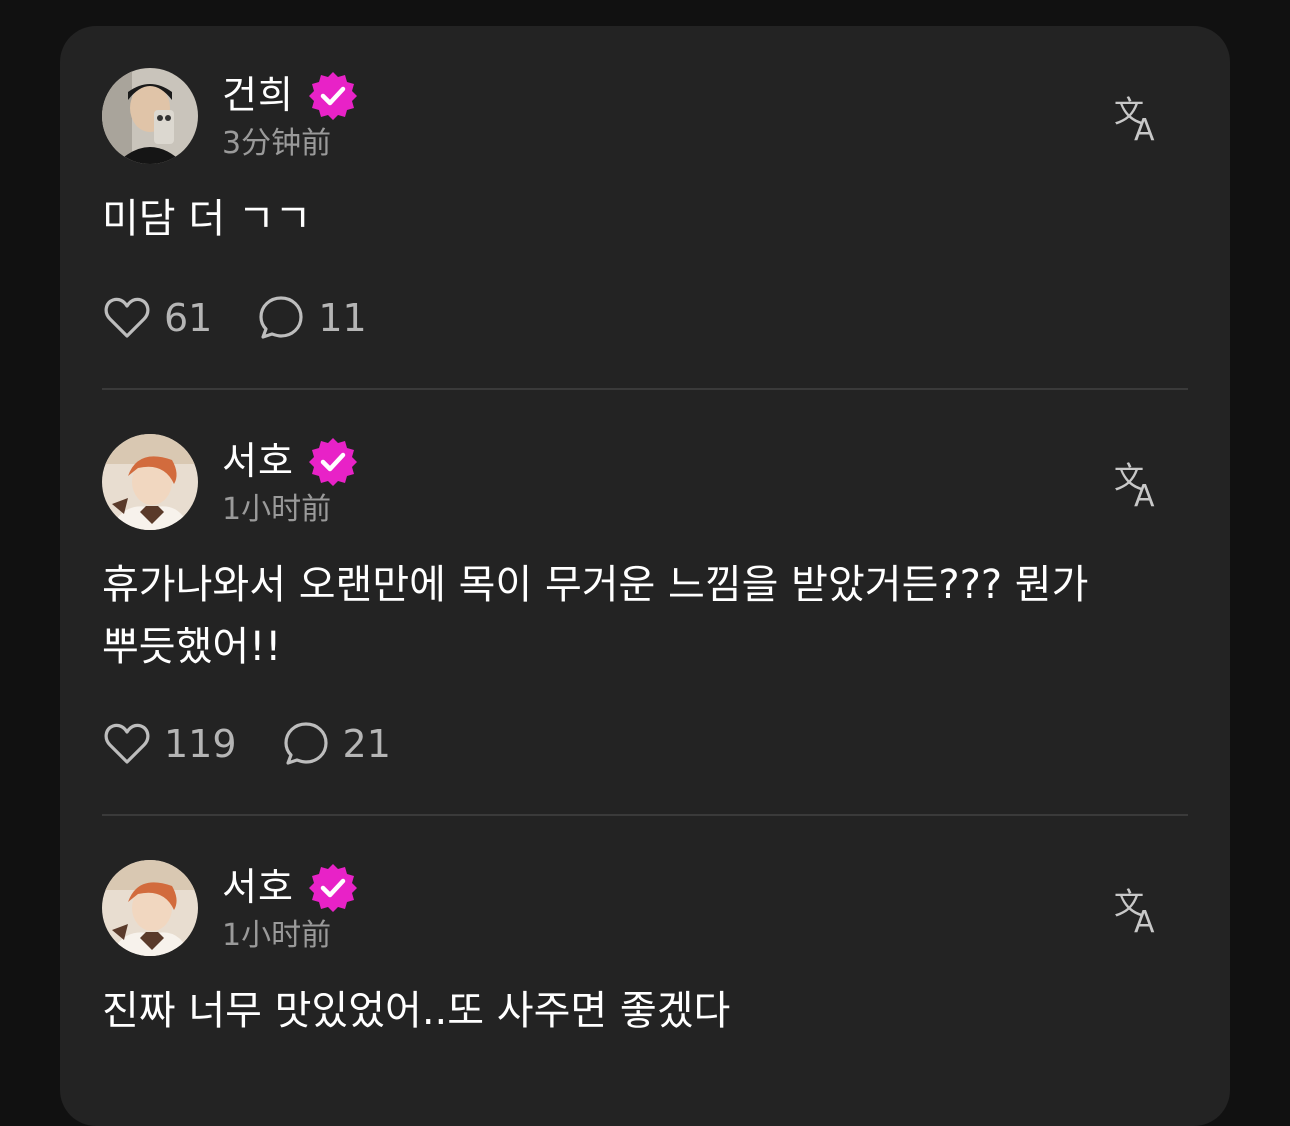 This screenshot has width=1290, height=1126. Describe the element at coordinates (595, 616) in the screenshot. I see `post-text: 휴가나와서 오랜만에 목이 무거운 느낌을 받았거든??? 뭔가 뿌듯했어!!` at that location.